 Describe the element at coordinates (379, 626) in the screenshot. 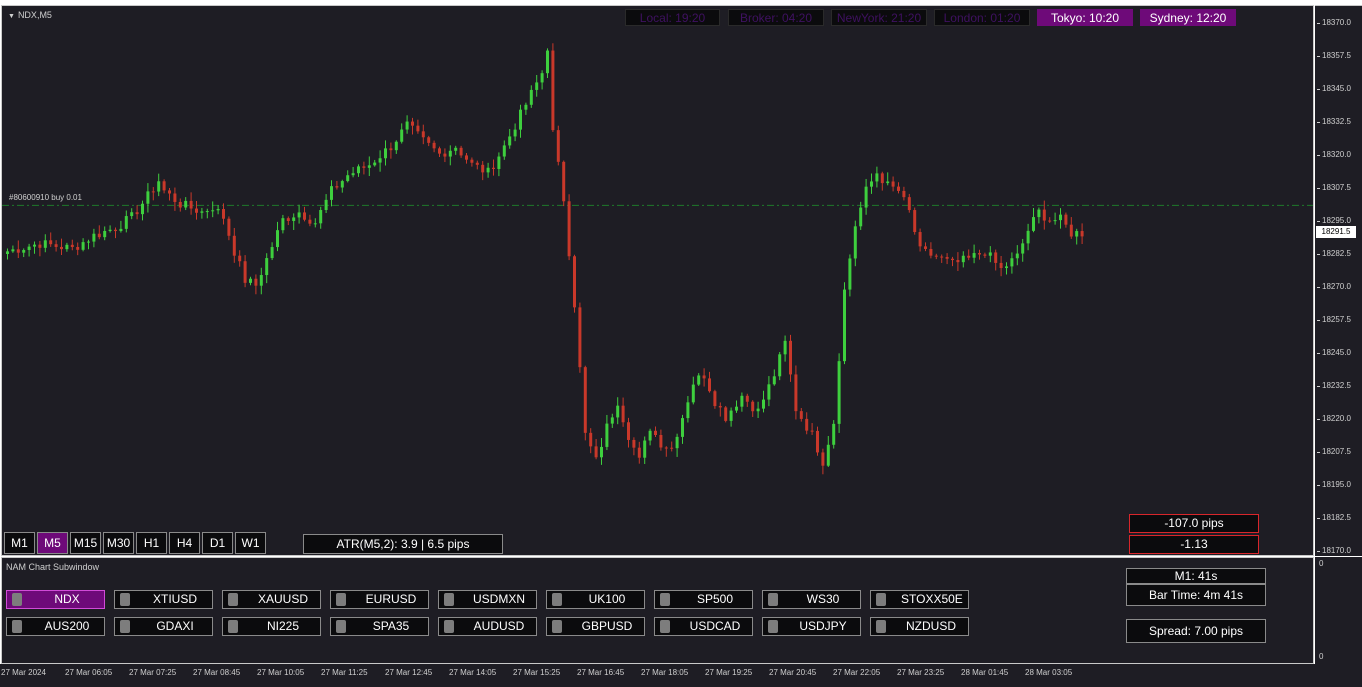

I see `symbol-button-spa35: SPA35` at that location.